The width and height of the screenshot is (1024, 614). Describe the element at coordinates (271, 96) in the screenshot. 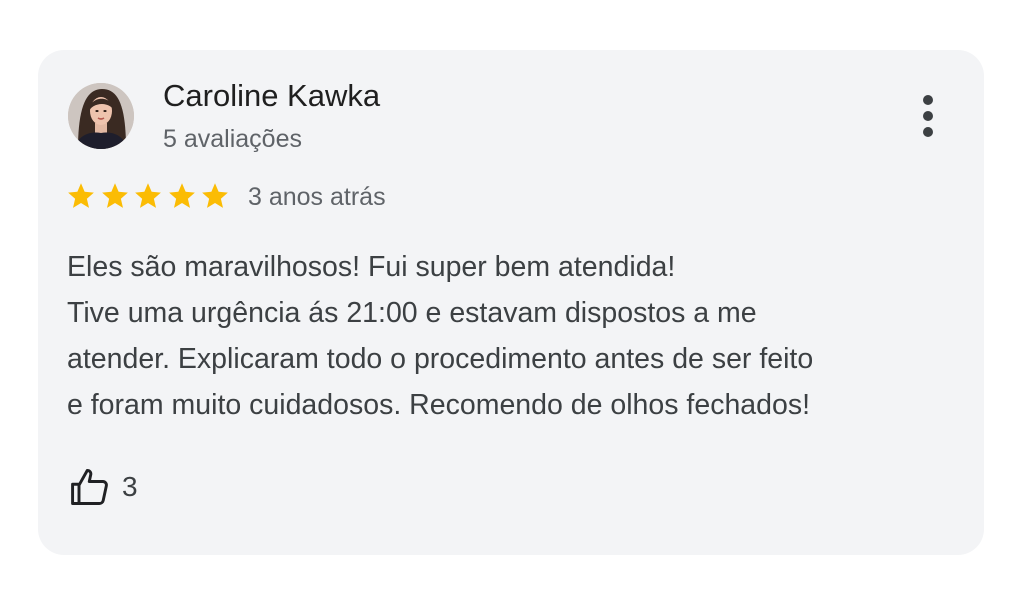

I see `reviewer-name: Caroline Kawka` at that location.